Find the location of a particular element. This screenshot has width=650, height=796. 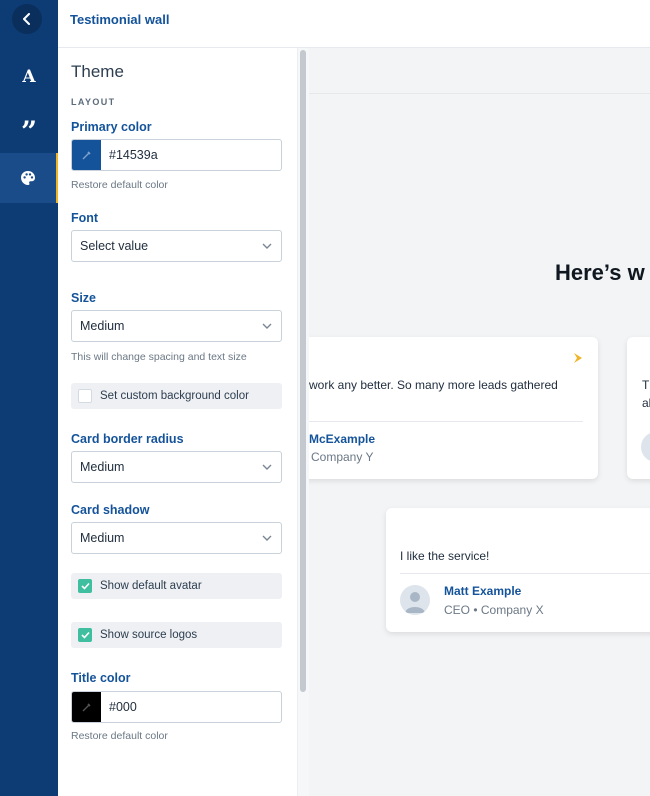

title-color-label: Title color is located at coordinates (101, 678).